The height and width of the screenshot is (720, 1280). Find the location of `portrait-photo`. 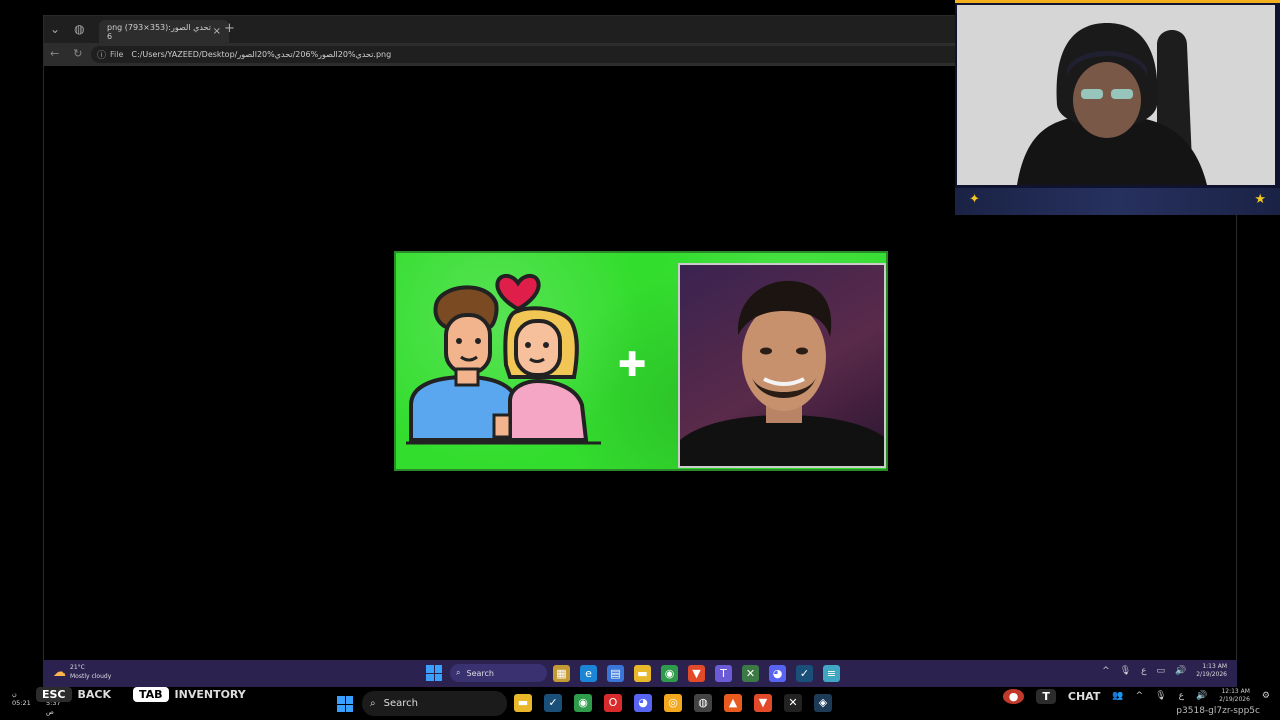

portrait-photo is located at coordinates (782, 365).